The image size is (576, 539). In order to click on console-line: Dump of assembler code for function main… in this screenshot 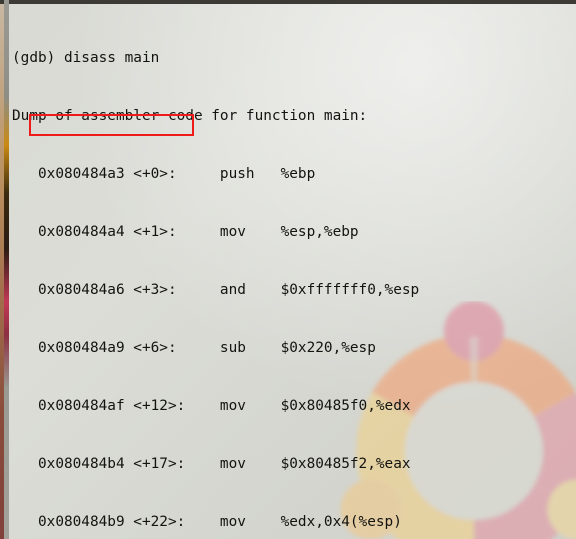, I will do `click(190, 115)`.